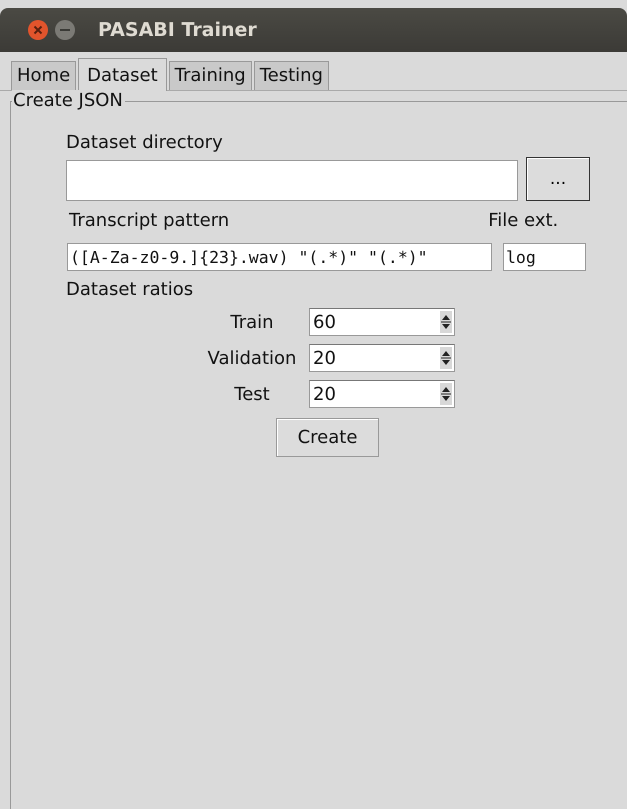 Image resolution: width=627 pixels, height=809 pixels. What do you see at coordinates (130, 289) in the screenshot?
I see `section-label: Dataset ratios` at bounding box center [130, 289].